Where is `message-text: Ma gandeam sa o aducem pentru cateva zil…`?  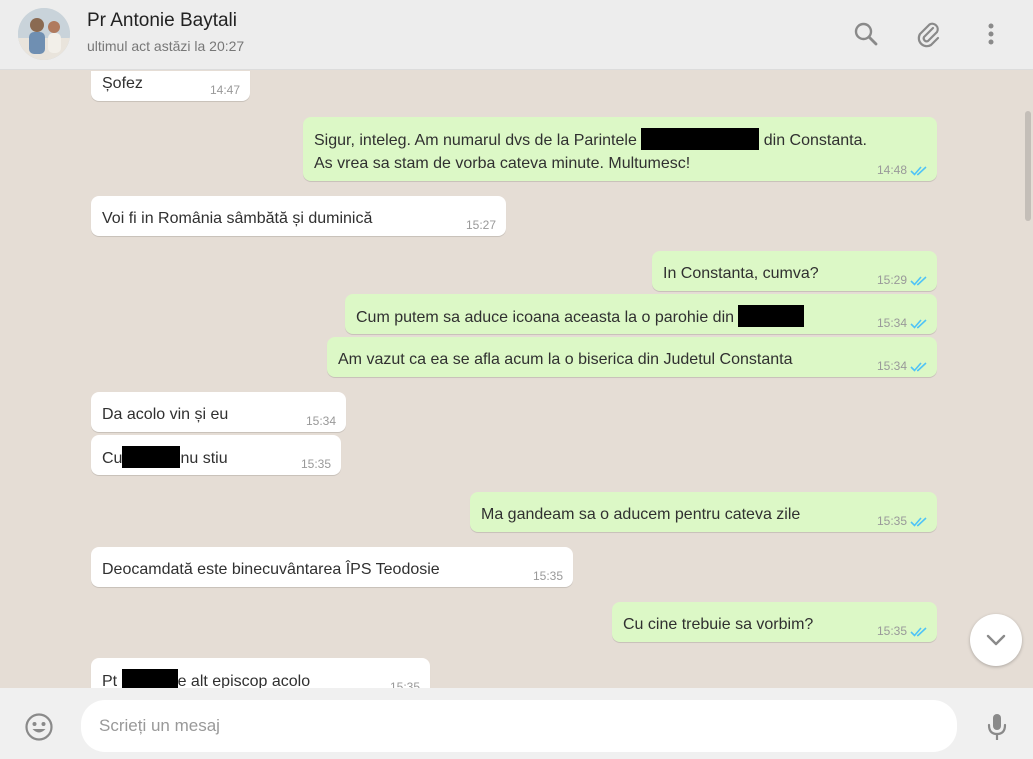 message-text: Ma gandeam sa o aducem pentru cateva zil… is located at coordinates (641, 514).